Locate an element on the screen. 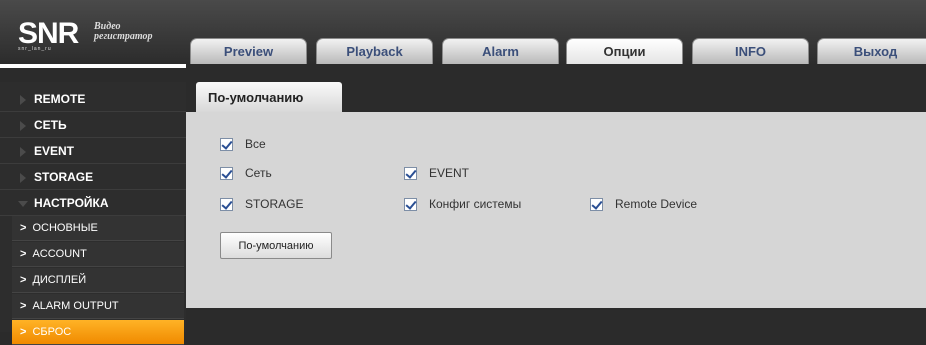 This screenshot has width=926, height=345. sidebar-subitem-general: > ОСНОВНЫЕ is located at coordinates (98, 228).